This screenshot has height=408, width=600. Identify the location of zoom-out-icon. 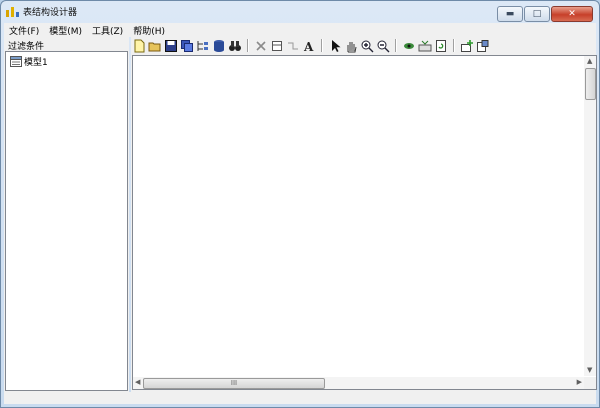
(383, 46).